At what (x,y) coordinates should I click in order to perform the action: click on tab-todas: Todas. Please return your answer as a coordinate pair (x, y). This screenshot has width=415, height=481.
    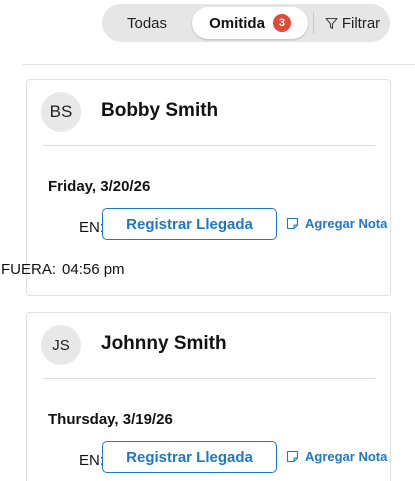
    Looking at the image, I should click on (147, 23).